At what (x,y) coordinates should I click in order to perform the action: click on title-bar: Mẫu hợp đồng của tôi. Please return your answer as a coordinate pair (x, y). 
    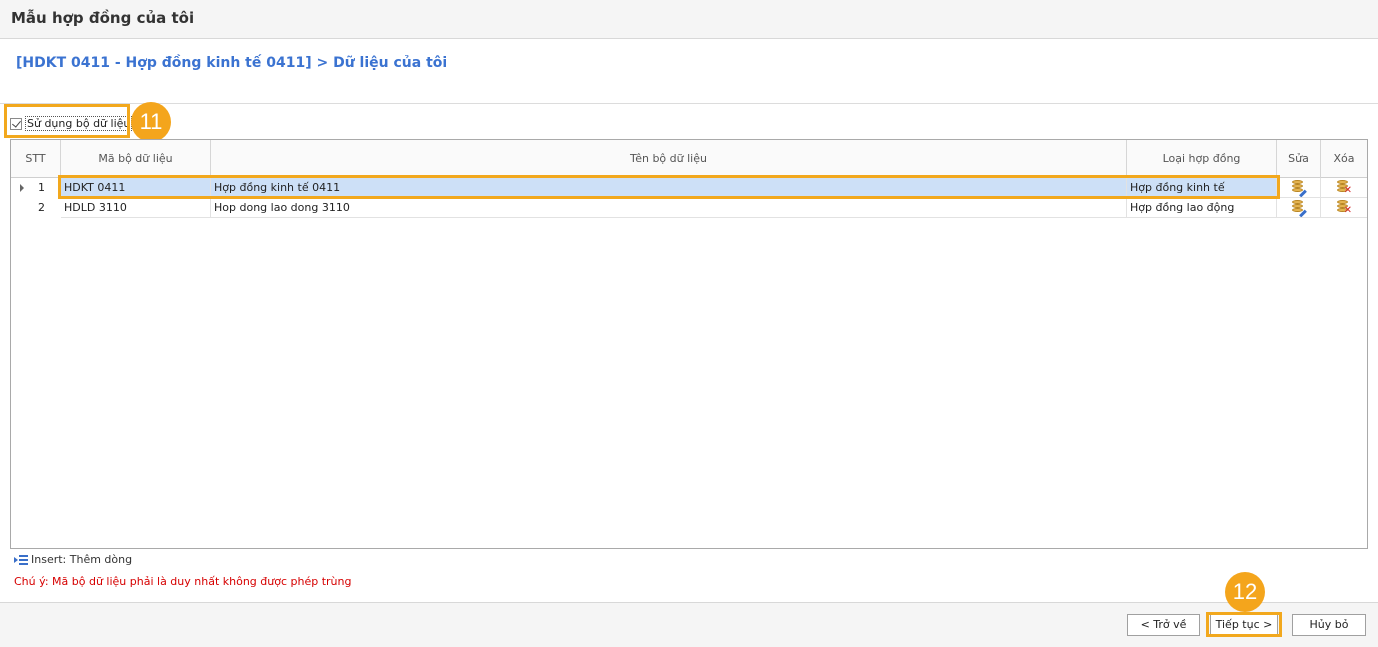
    Looking at the image, I should click on (689, 19).